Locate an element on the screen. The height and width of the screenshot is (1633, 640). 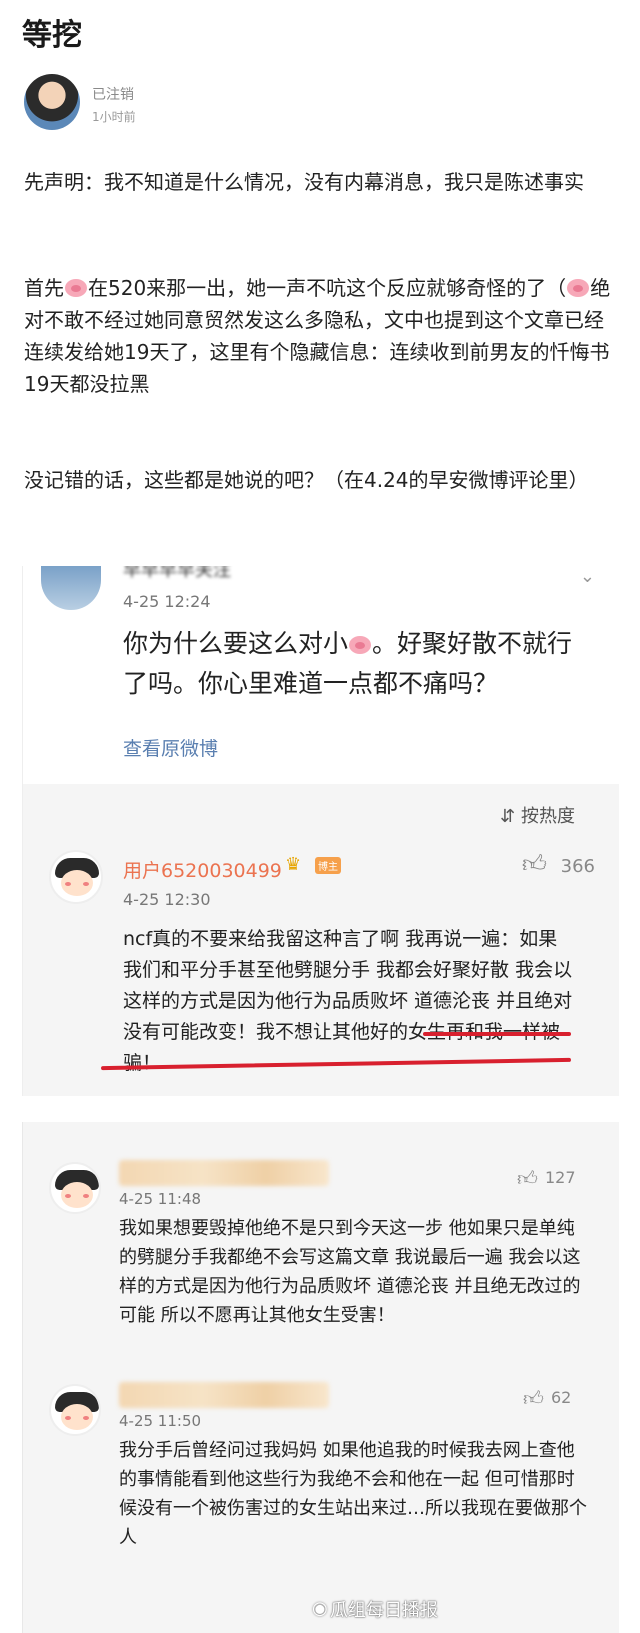
comment-time: 4-25 11:48 is located at coordinates (160, 1199).